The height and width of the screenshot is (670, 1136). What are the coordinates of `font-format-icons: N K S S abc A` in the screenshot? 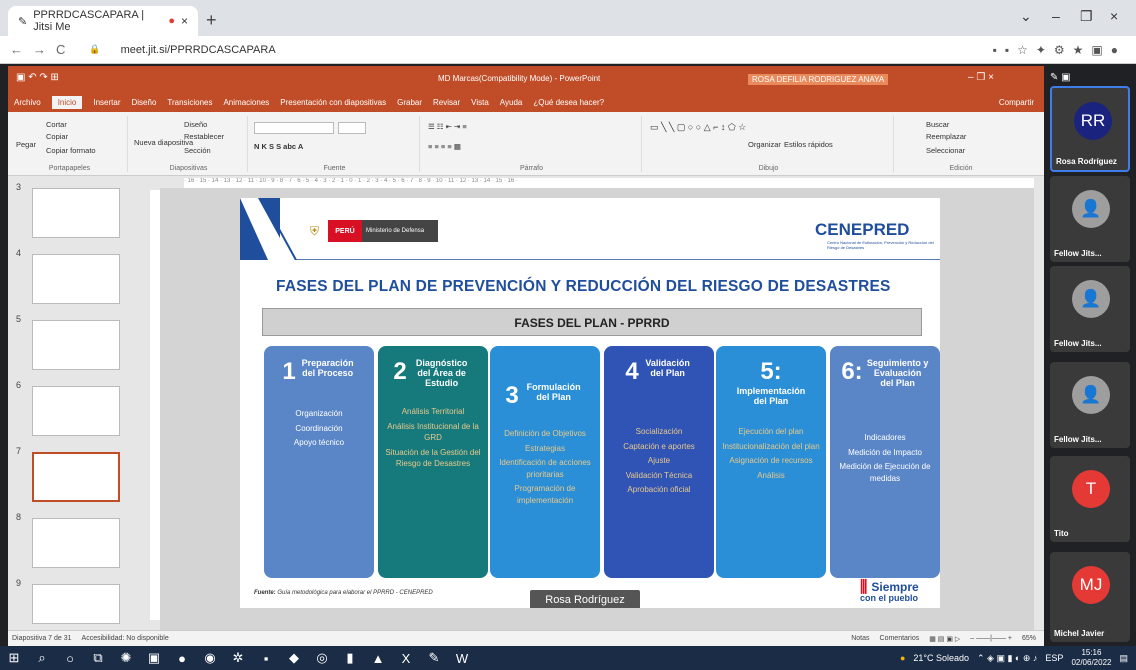 It's located at (278, 146).